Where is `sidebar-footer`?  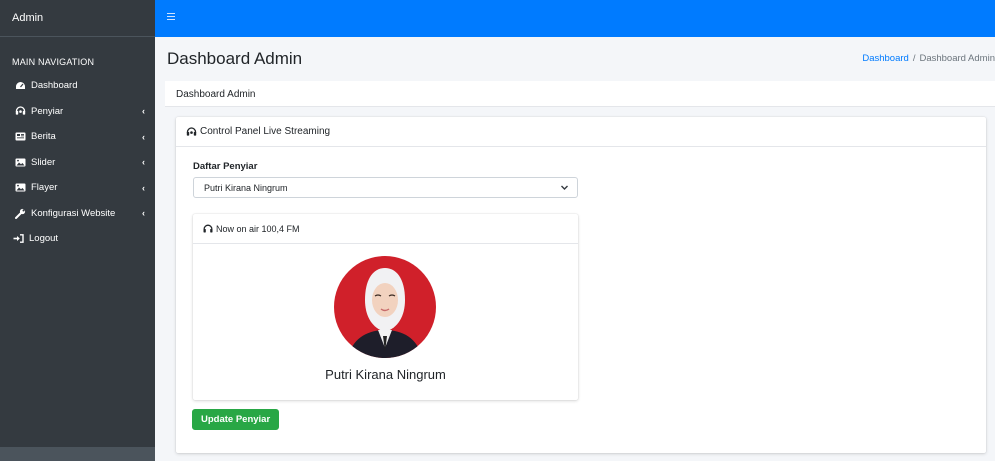
sidebar-footer is located at coordinates (77, 454).